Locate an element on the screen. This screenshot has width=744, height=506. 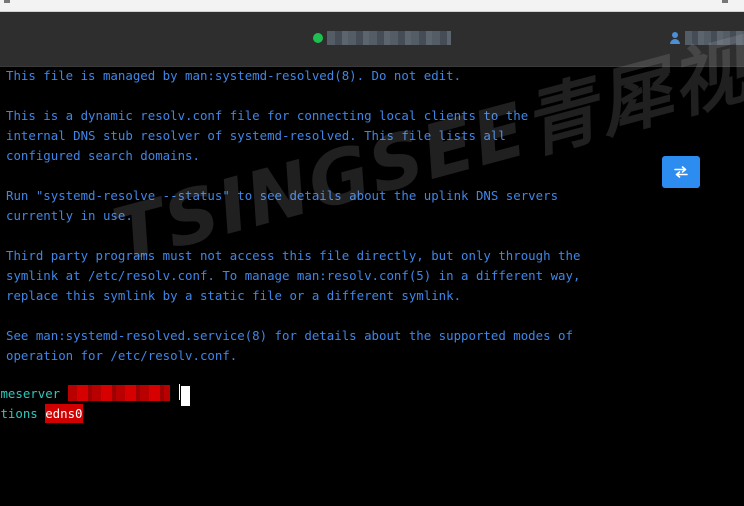
swap-arrows-icon is located at coordinates (681, 172).